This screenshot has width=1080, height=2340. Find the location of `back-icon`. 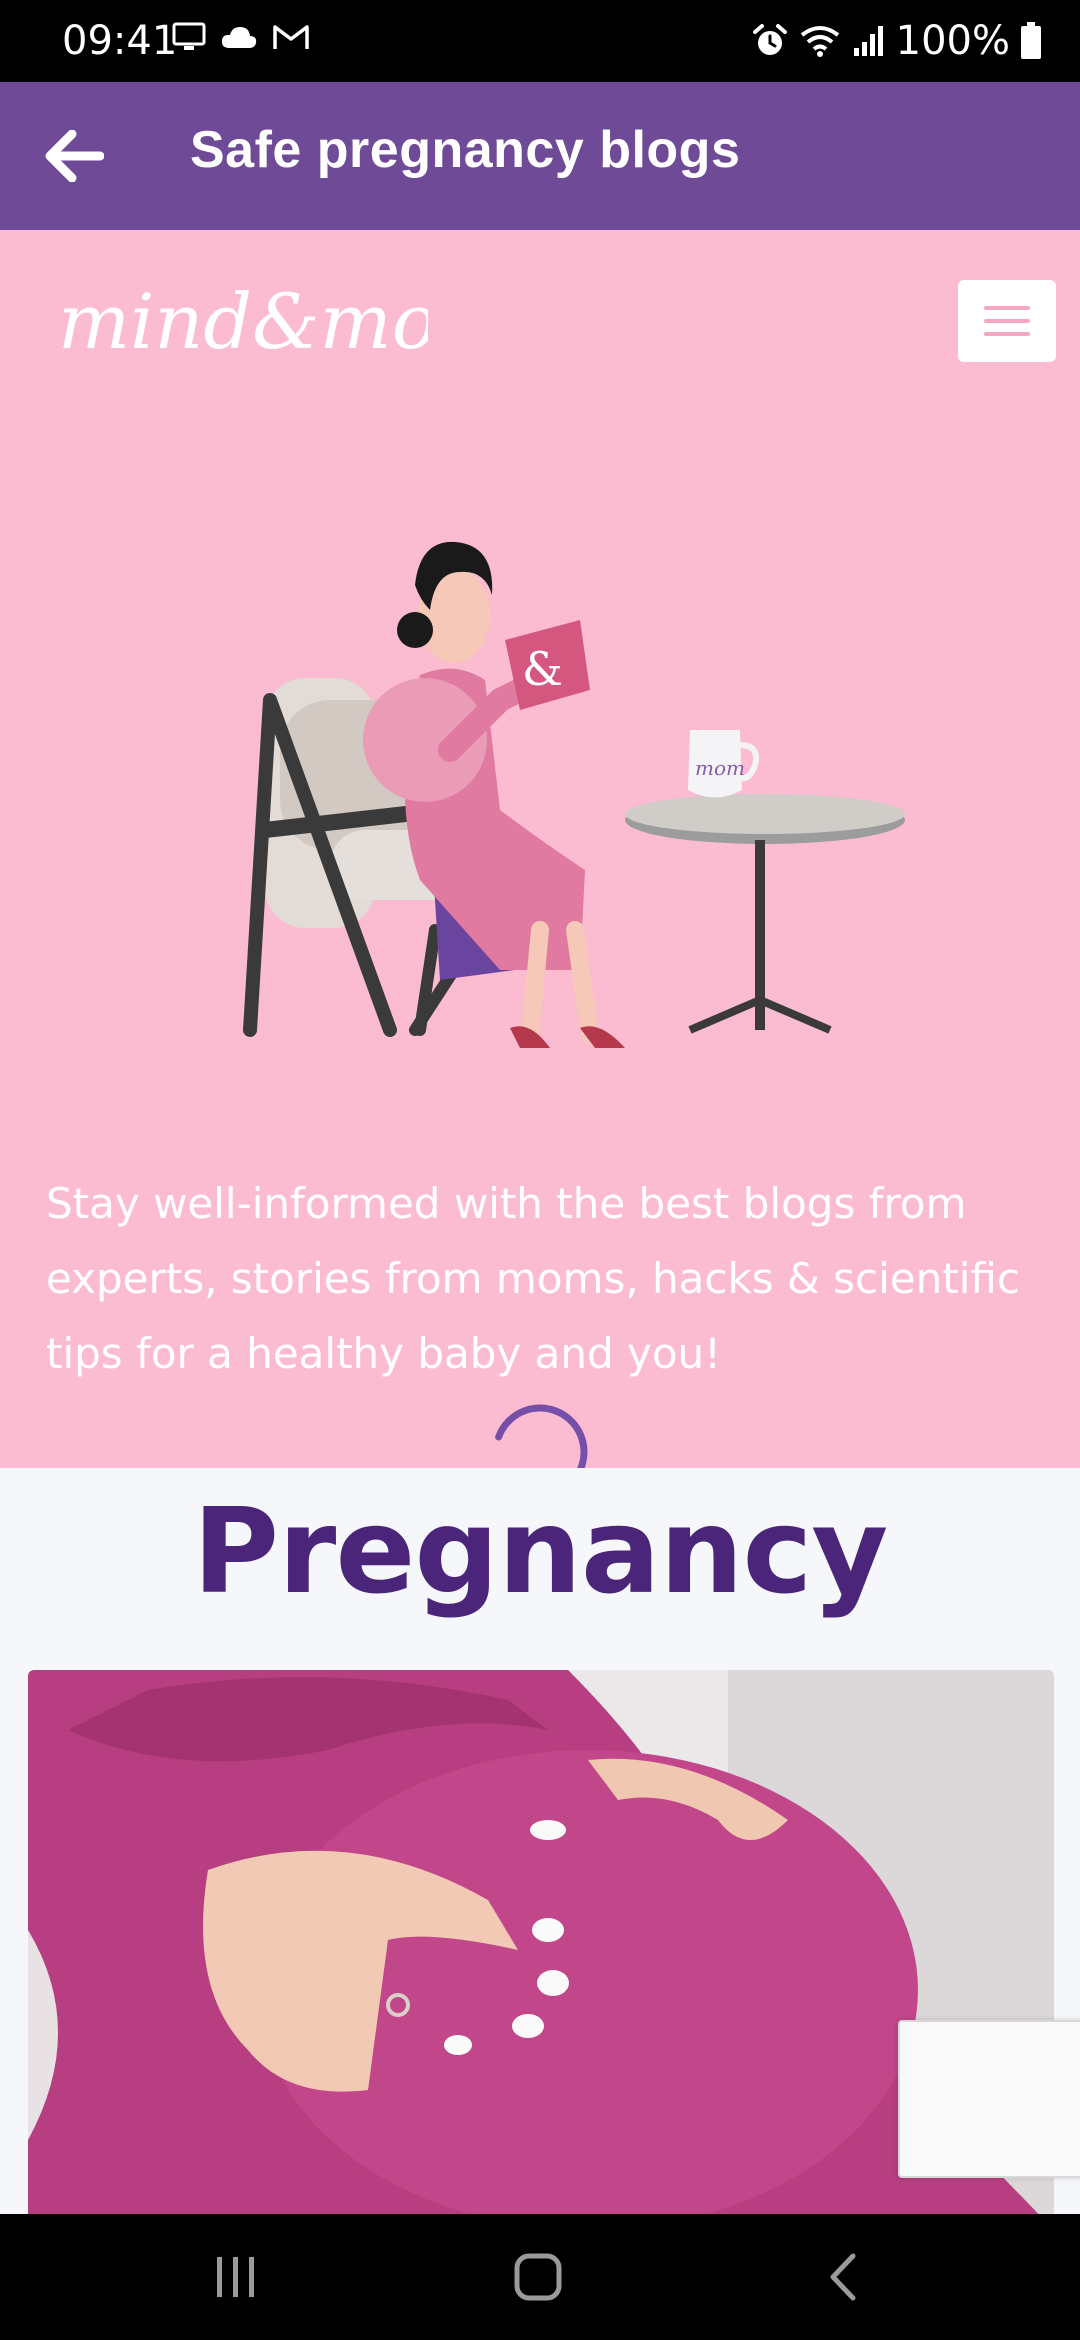

back-icon is located at coordinates (843, 2277).